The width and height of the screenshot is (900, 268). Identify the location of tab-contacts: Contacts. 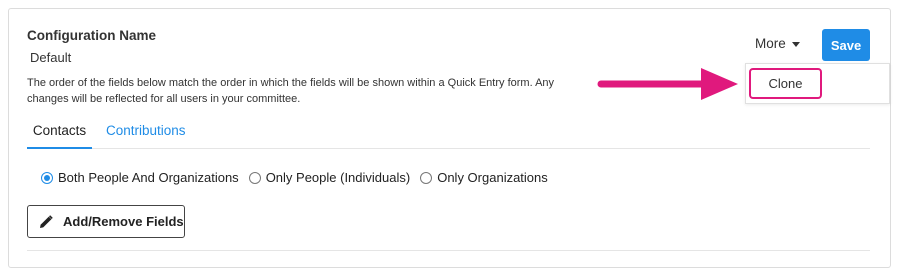
(59, 133).